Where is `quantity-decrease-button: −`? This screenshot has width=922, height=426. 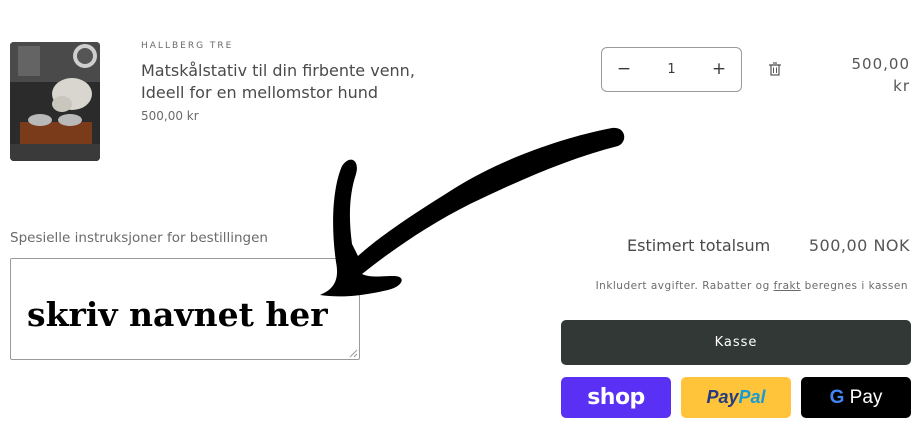
quantity-decrease-button: − is located at coordinates (624, 69).